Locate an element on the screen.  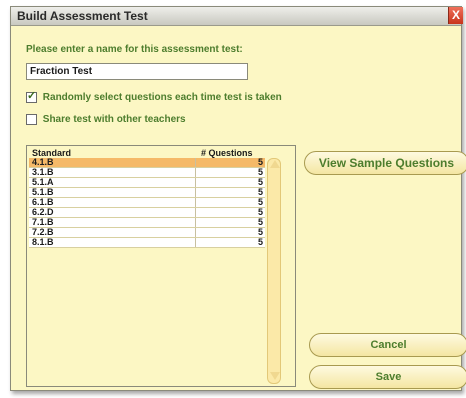
vertical-scrollbar is located at coordinates (274, 271).